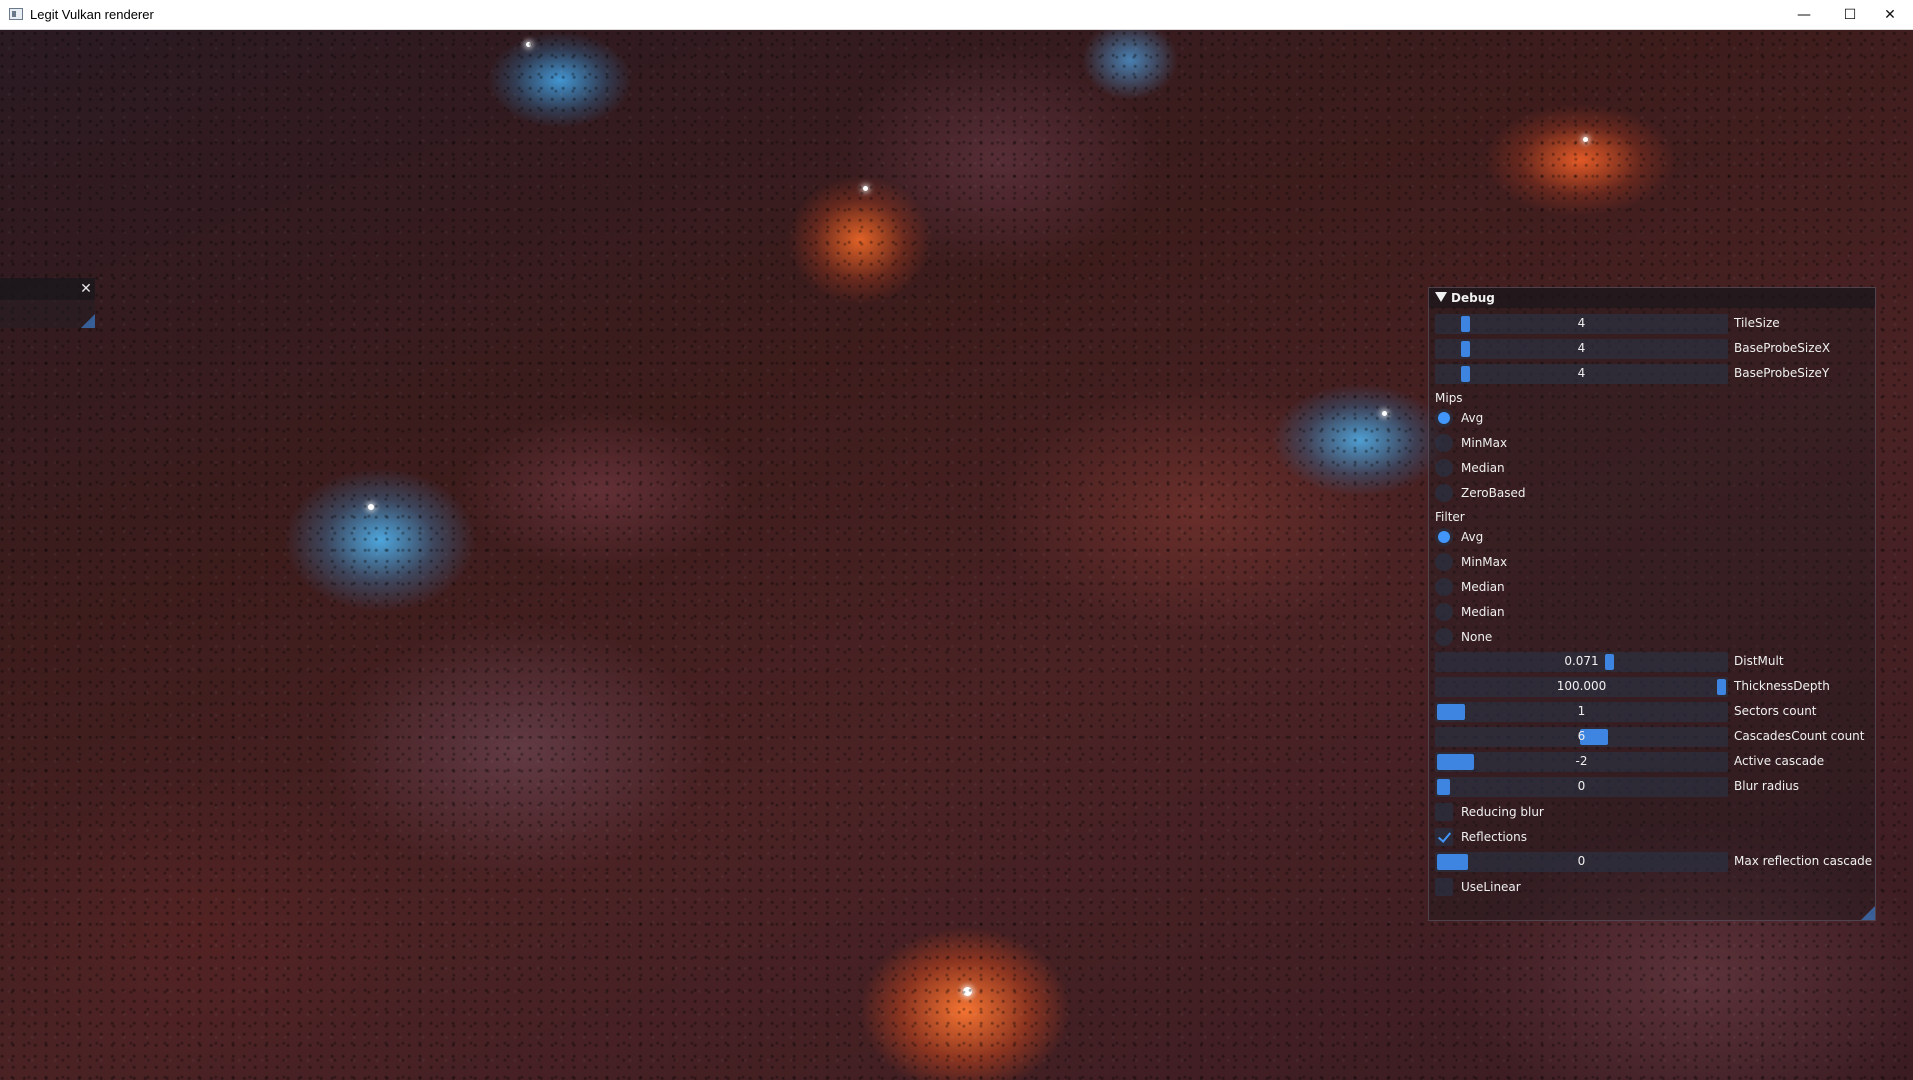 The image size is (1913, 1080). I want to click on tilesize-row: 4 TileSize, so click(1652, 324).